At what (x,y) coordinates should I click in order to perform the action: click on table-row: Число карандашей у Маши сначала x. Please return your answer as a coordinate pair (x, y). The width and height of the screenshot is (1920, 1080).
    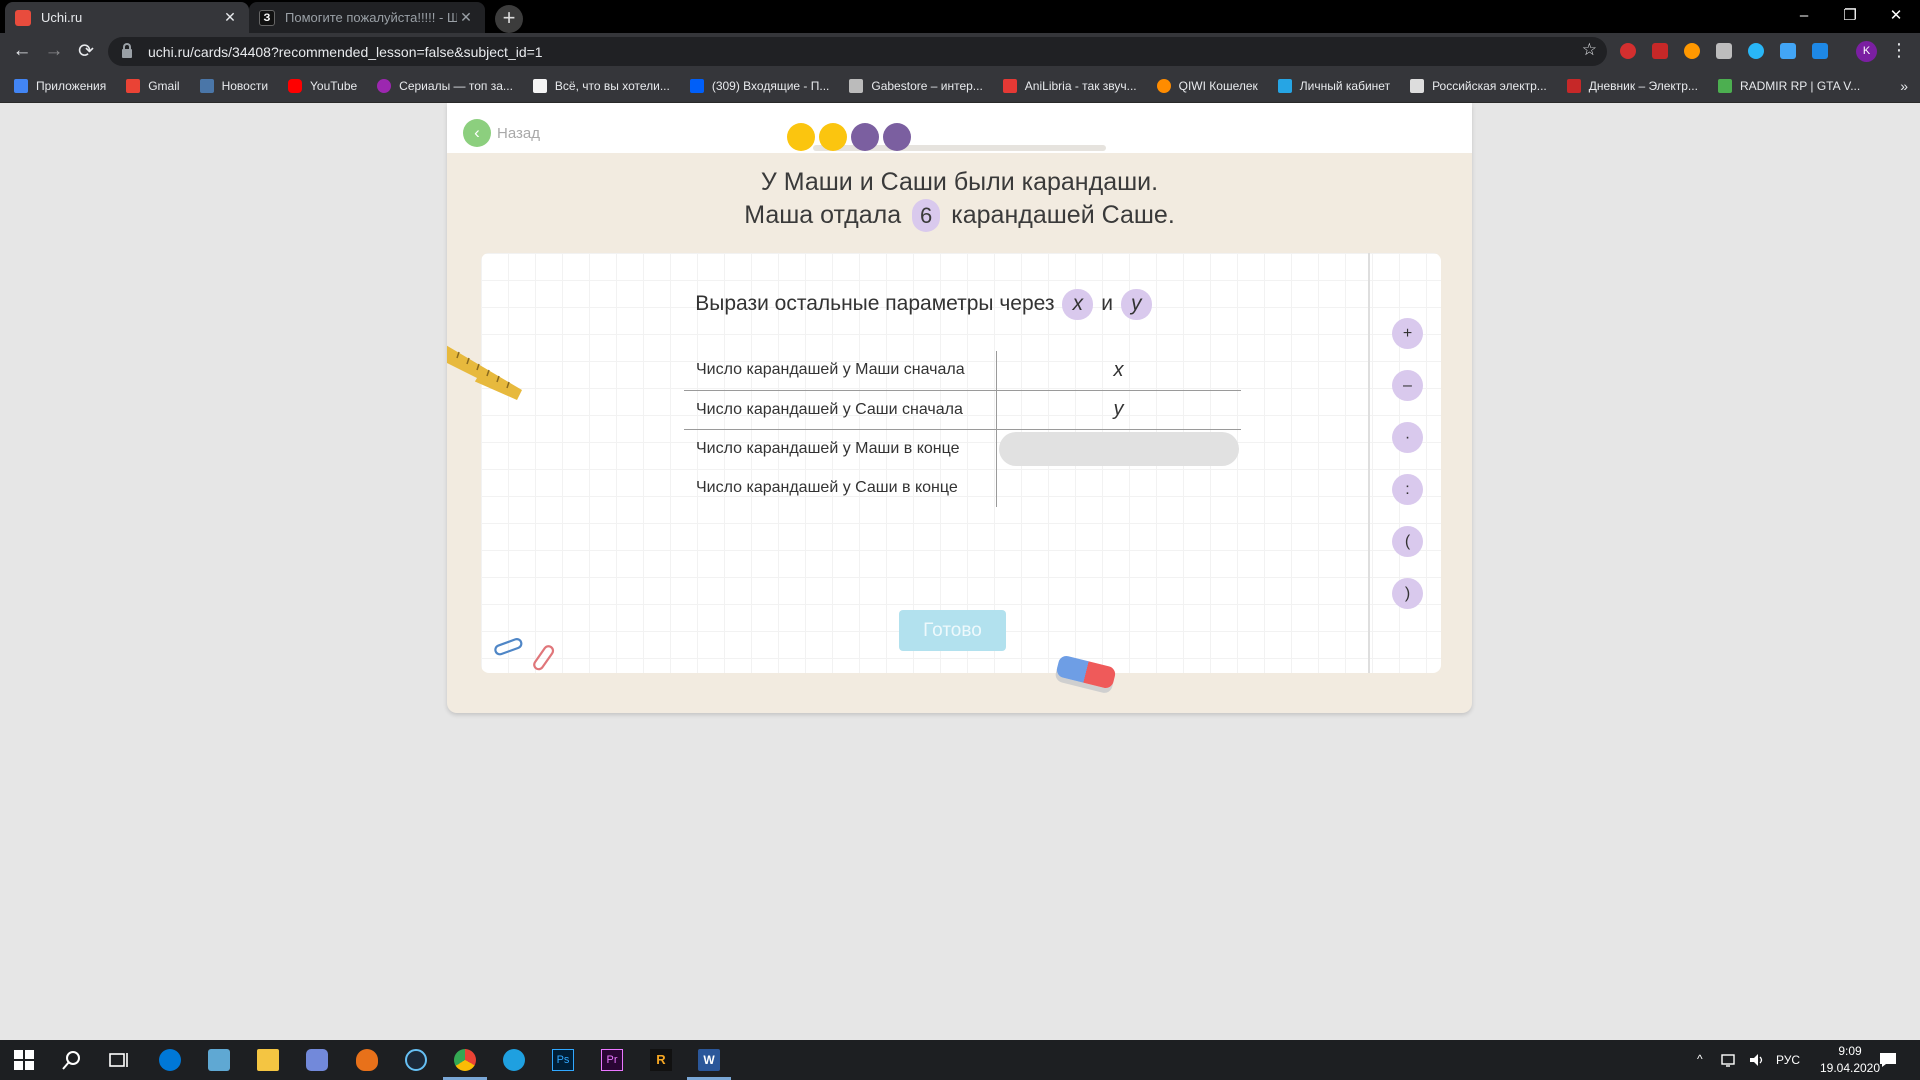
    Looking at the image, I should click on (962, 370).